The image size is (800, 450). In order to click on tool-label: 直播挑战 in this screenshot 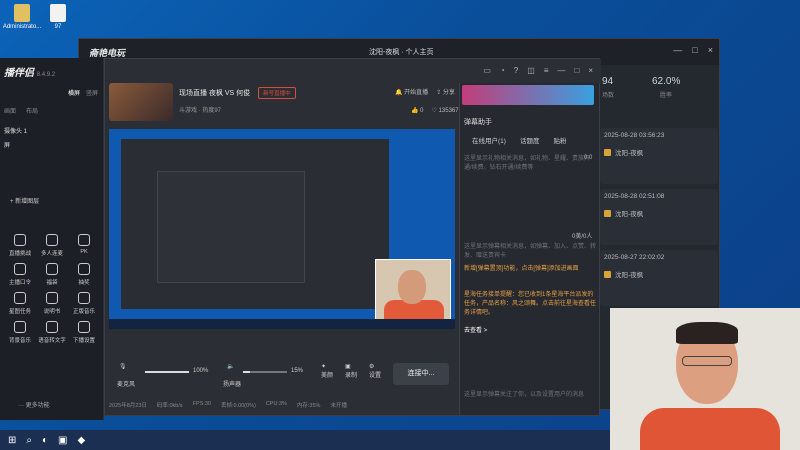, I will do `click(19, 254)`.